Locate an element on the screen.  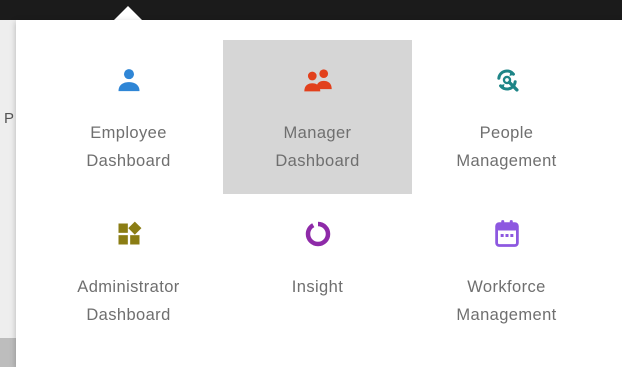
dashboard-tiles-icon is located at coordinates (128, 234).